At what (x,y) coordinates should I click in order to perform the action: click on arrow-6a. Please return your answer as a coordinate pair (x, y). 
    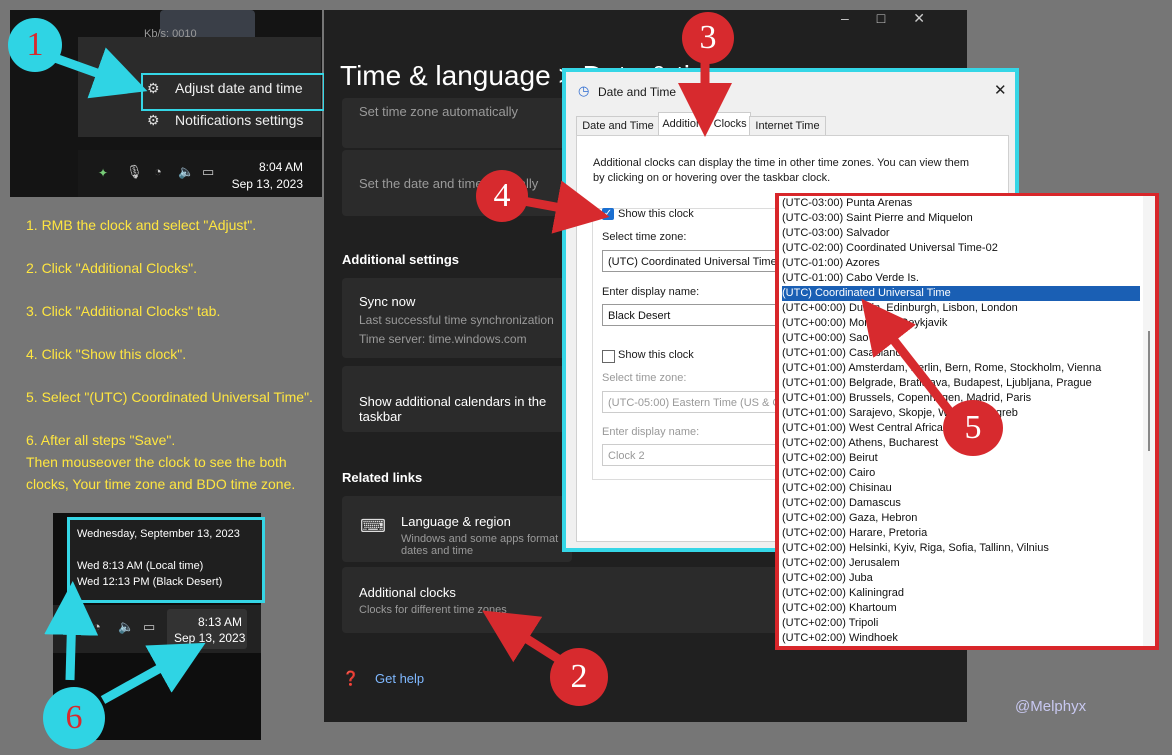
    Looking at the image, I should click on (71, 631).